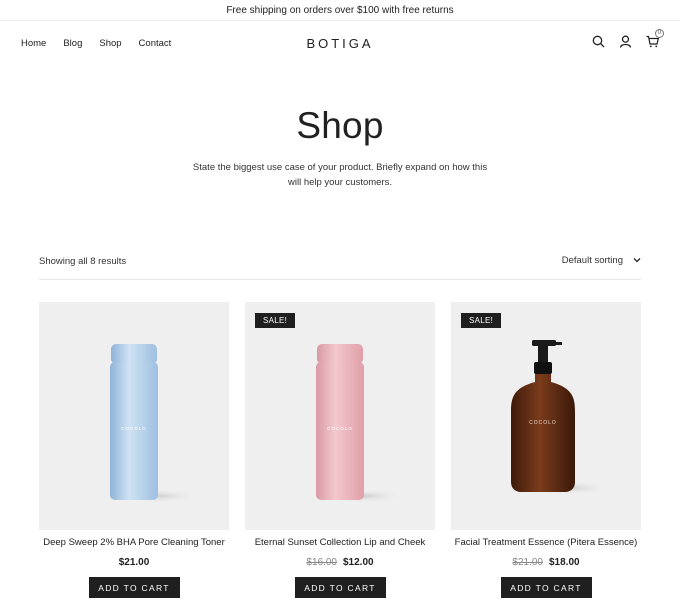 The width and height of the screenshot is (680, 611). Describe the element at coordinates (659, 33) in the screenshot. I see `cart-count-badge: 0` at that location.